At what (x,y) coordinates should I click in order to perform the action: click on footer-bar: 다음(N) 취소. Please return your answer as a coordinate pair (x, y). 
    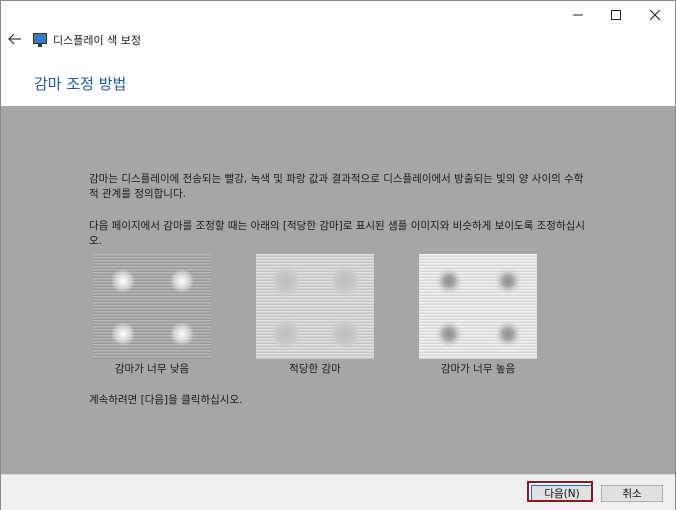
    Looking at the image, I should click on (338, 492).